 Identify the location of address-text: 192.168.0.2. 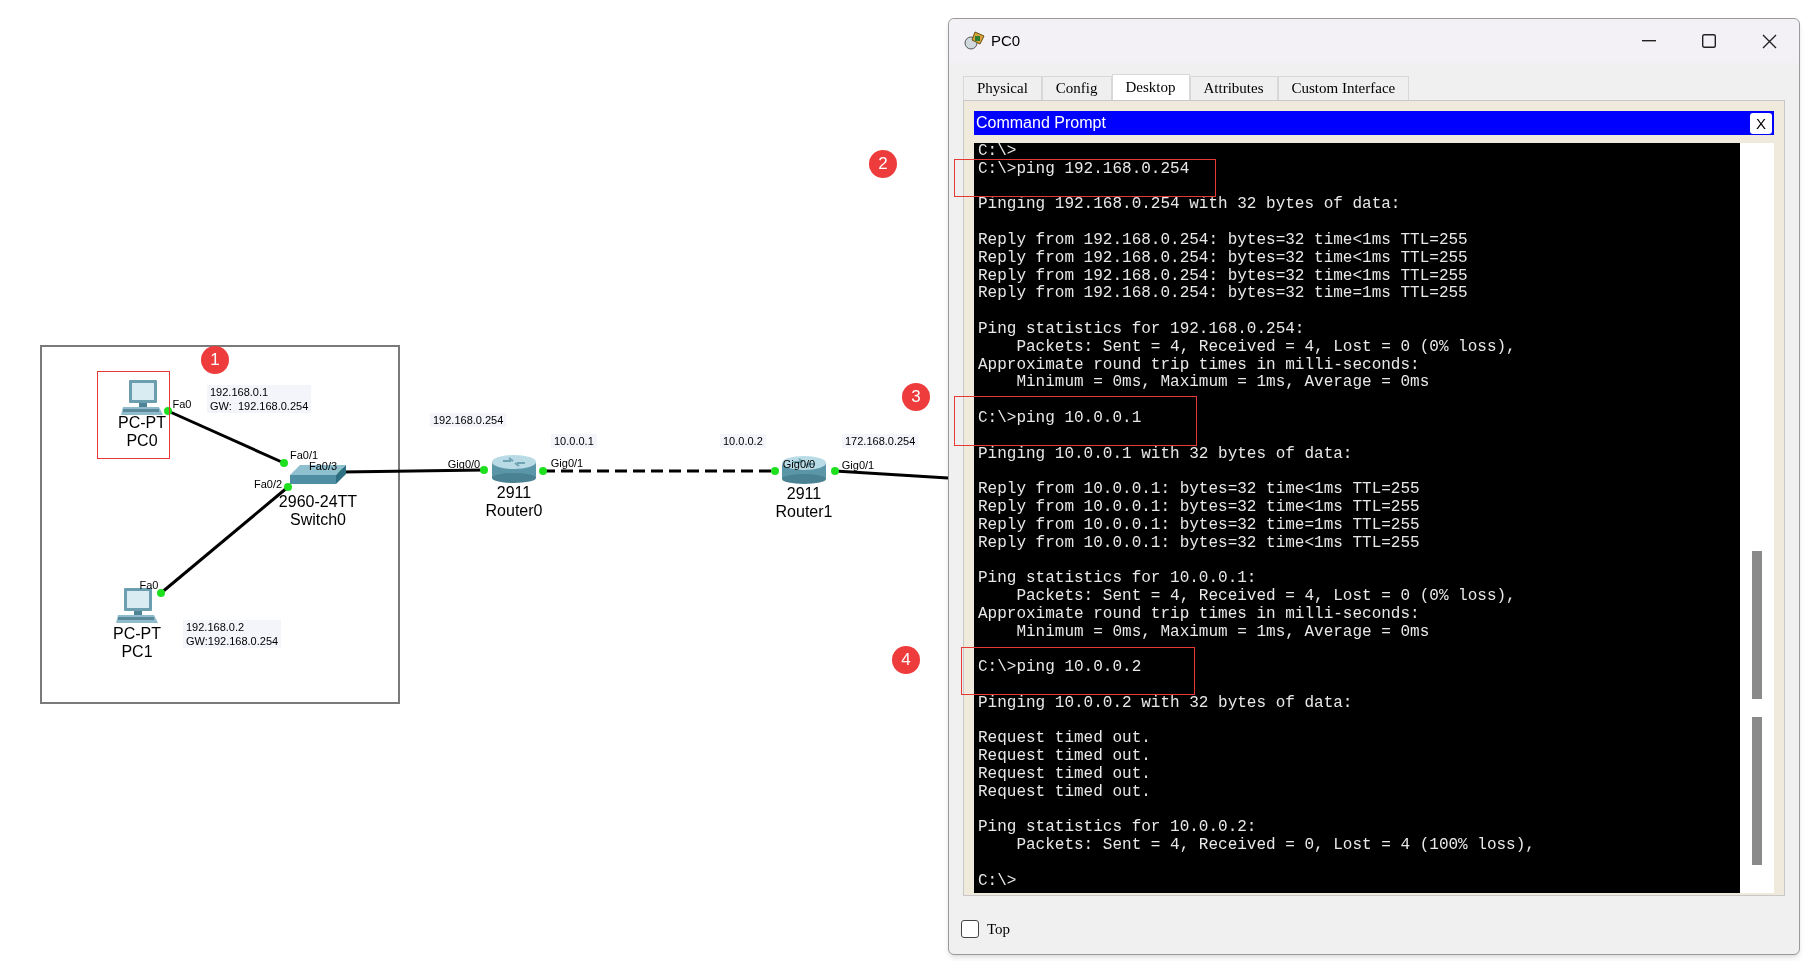
(216, 627).